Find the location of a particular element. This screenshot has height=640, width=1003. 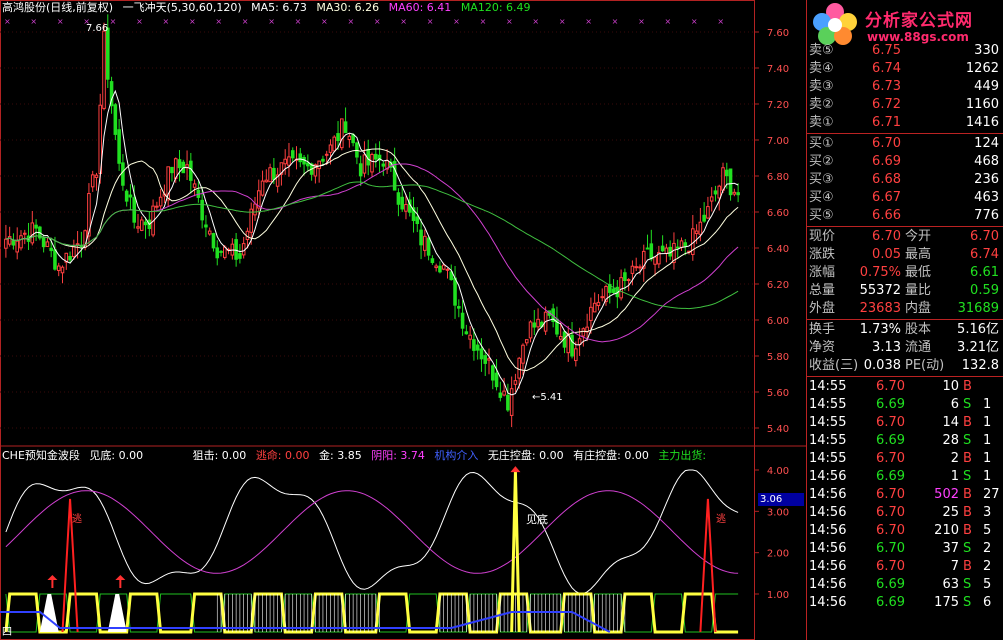

tick-count: 5 is located at coordinates (987, 530).